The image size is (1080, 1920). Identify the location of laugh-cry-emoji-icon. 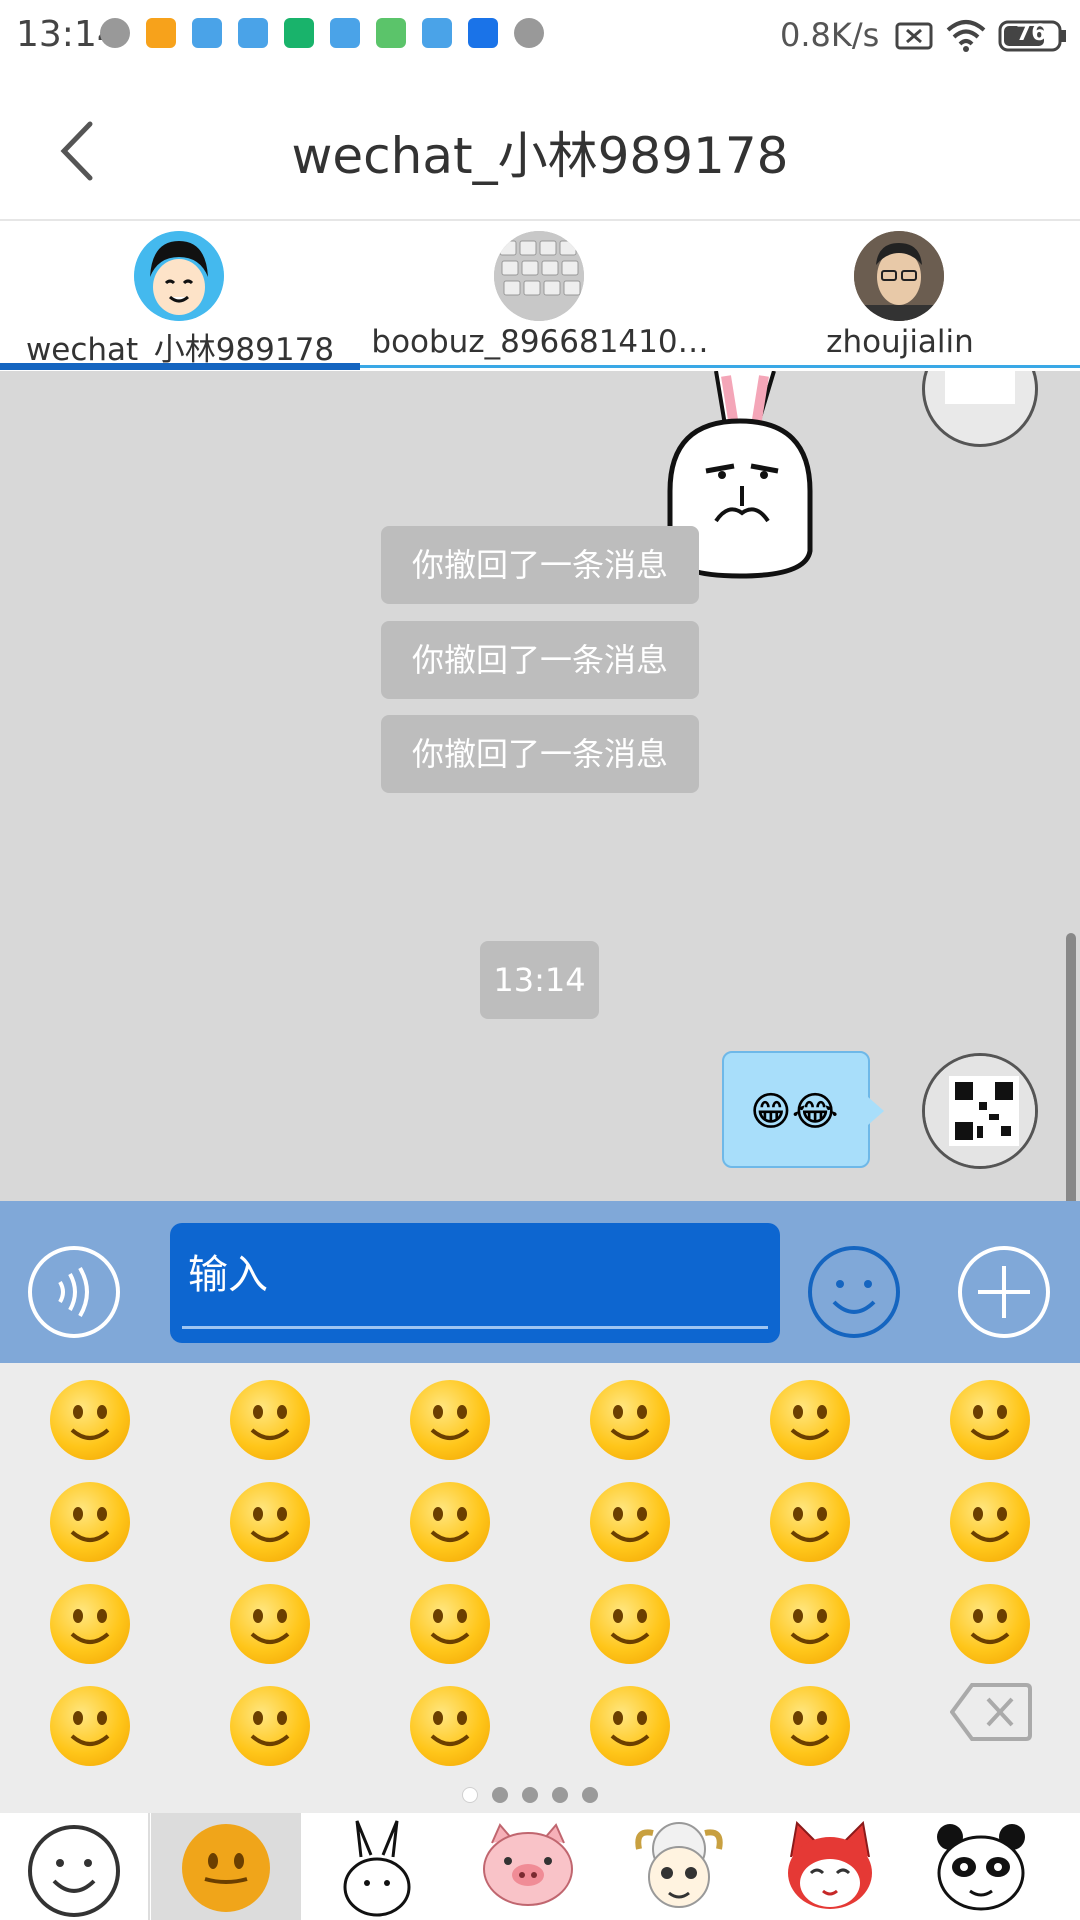
(270, 1420).